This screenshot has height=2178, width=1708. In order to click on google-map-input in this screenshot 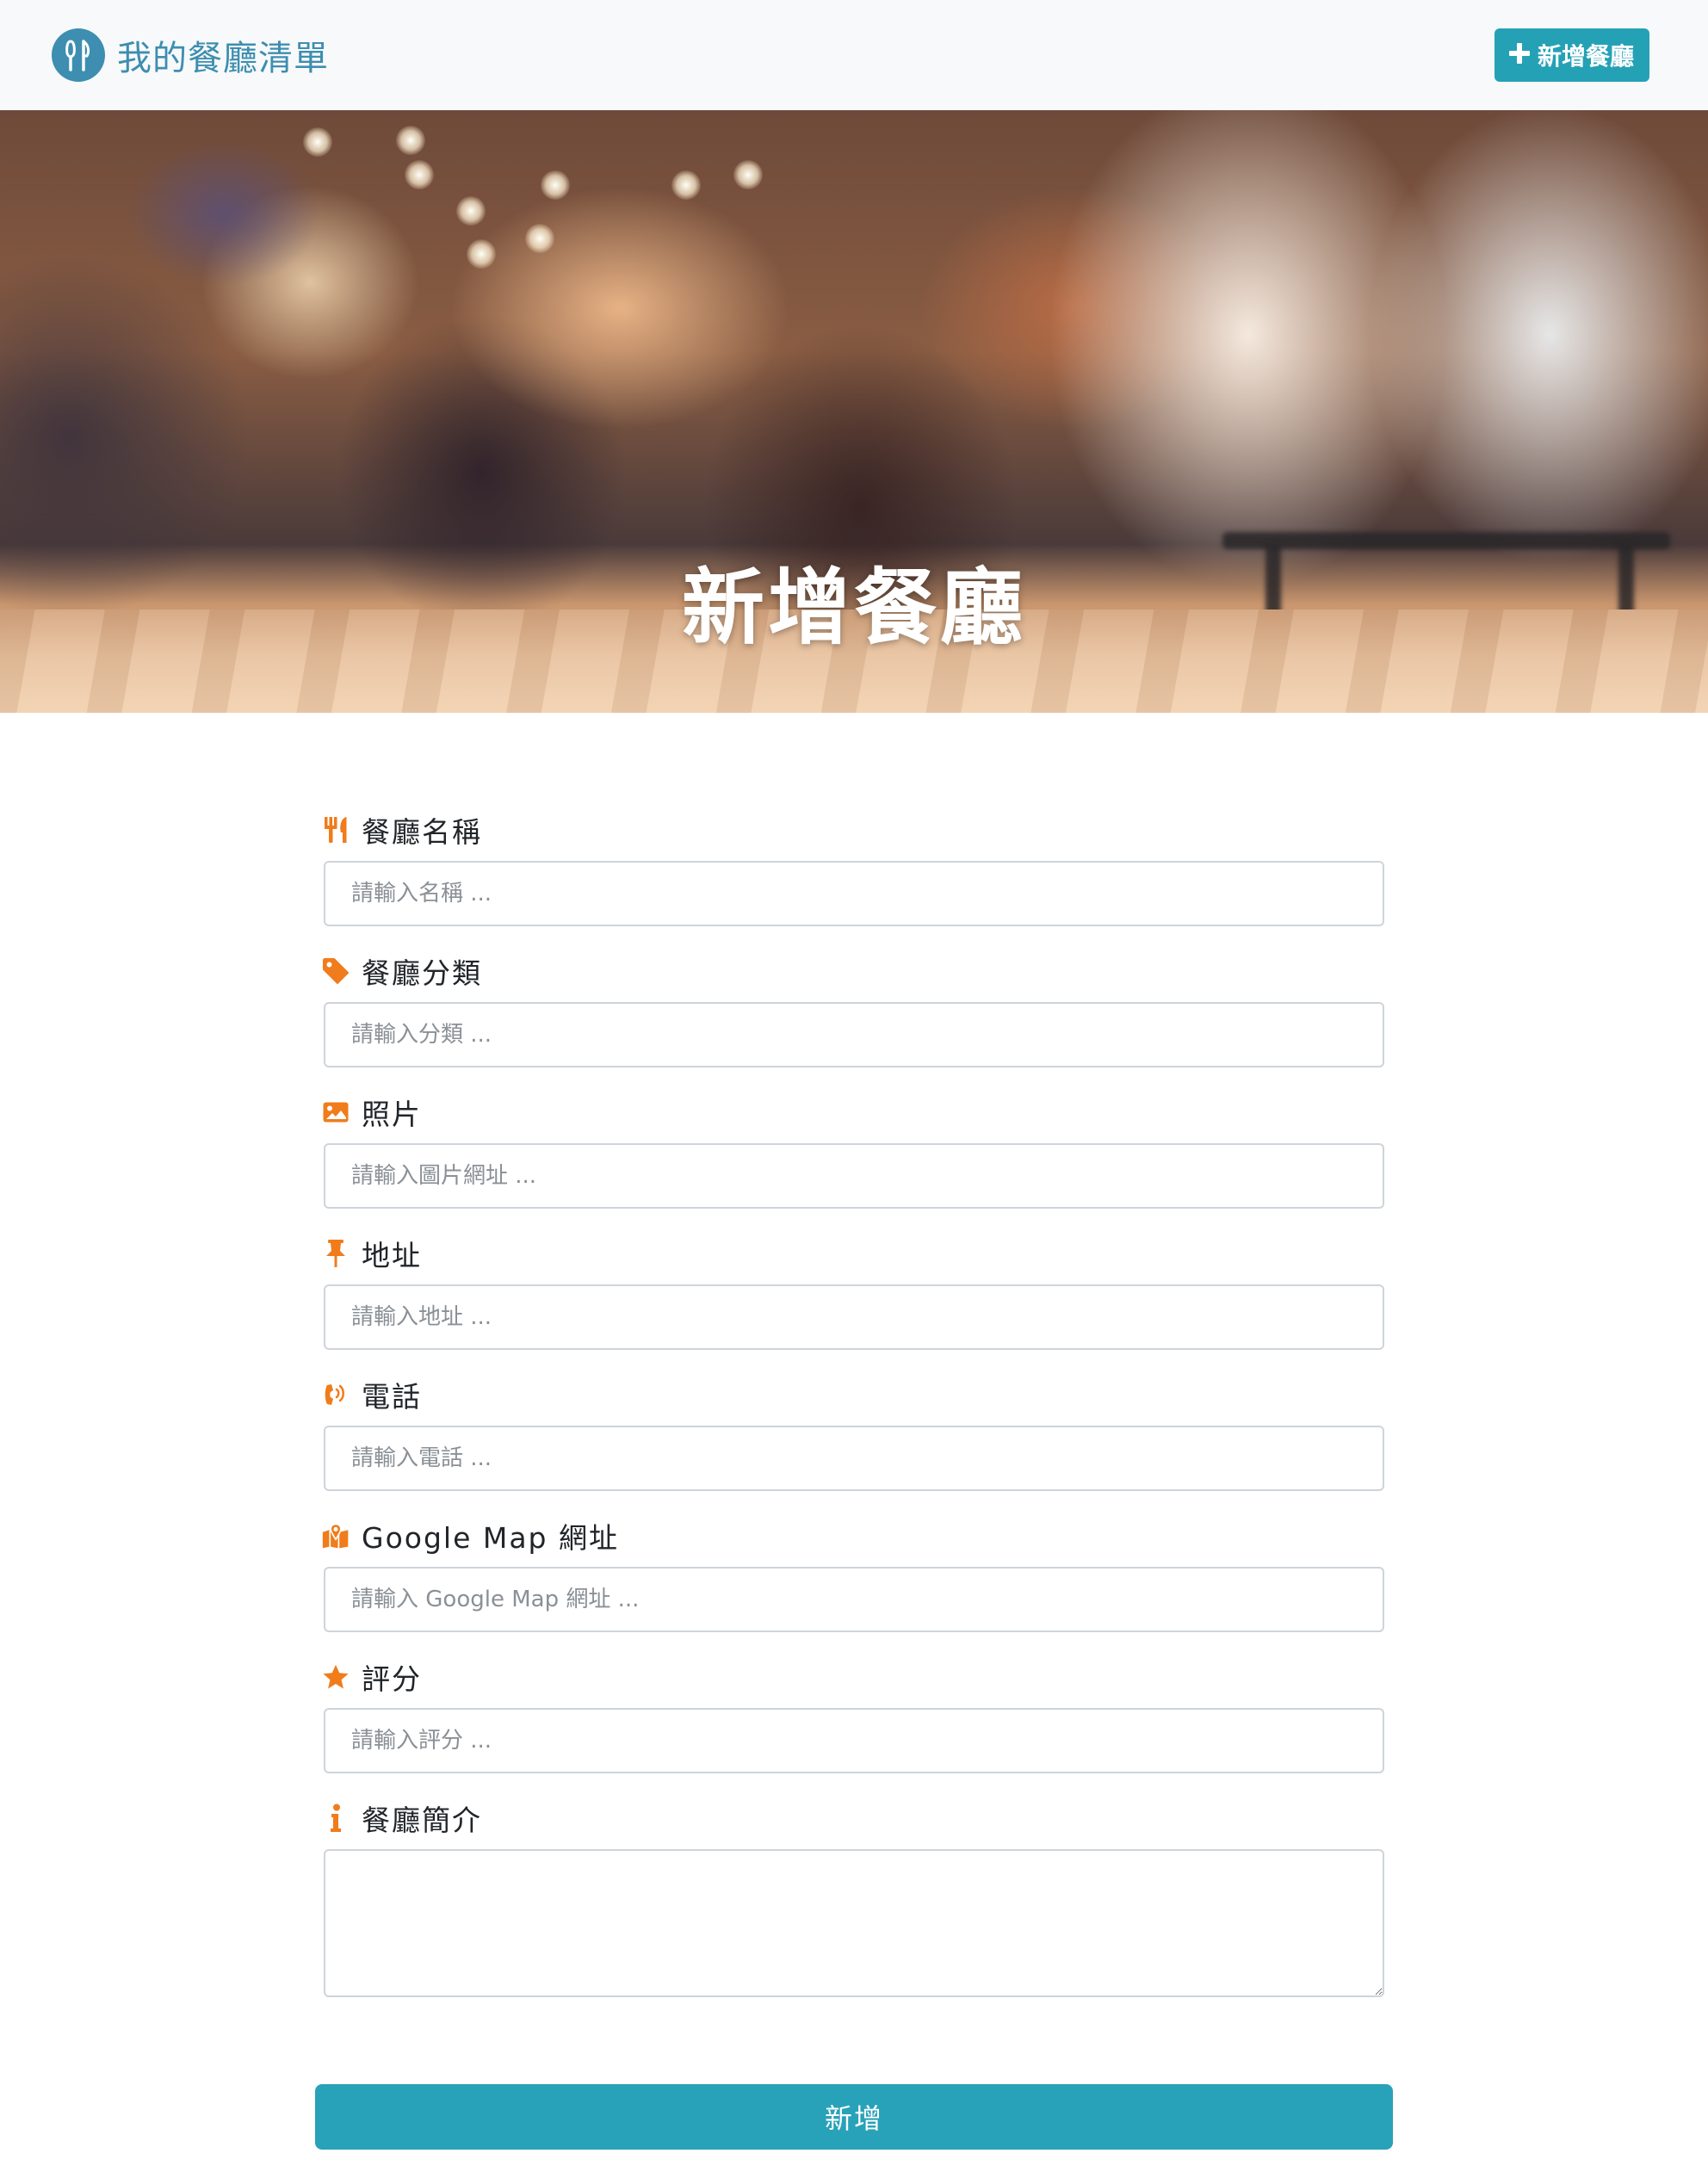, I will do `click(854, 1599)`.